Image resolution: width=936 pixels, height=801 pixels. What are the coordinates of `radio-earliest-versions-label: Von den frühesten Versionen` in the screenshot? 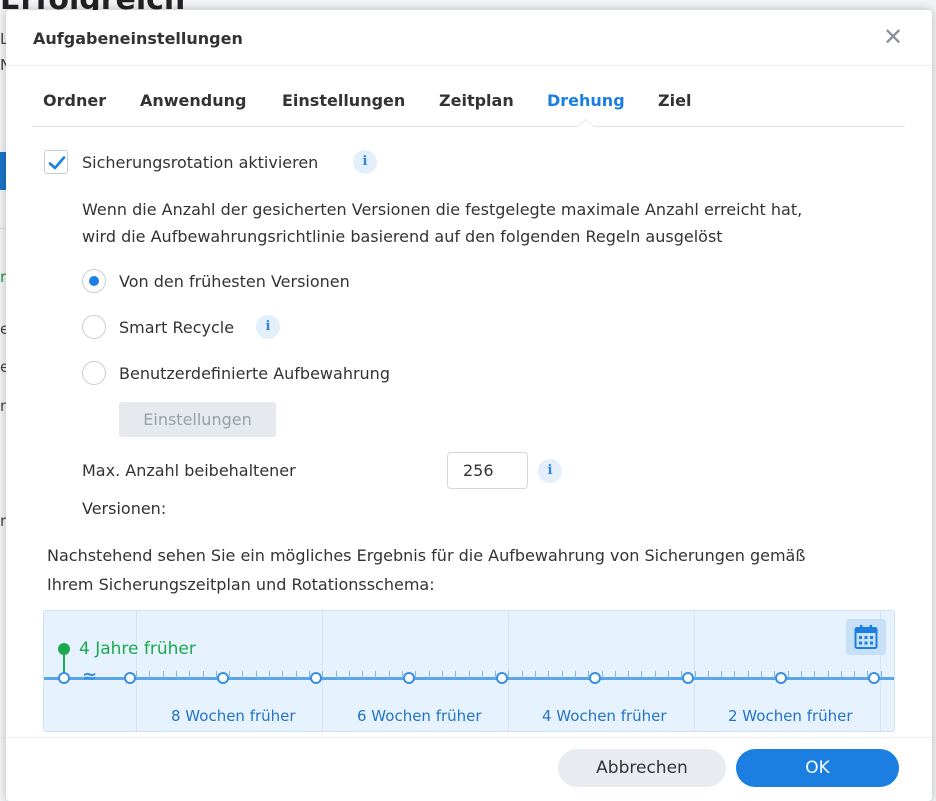 It's located at (234, 281).